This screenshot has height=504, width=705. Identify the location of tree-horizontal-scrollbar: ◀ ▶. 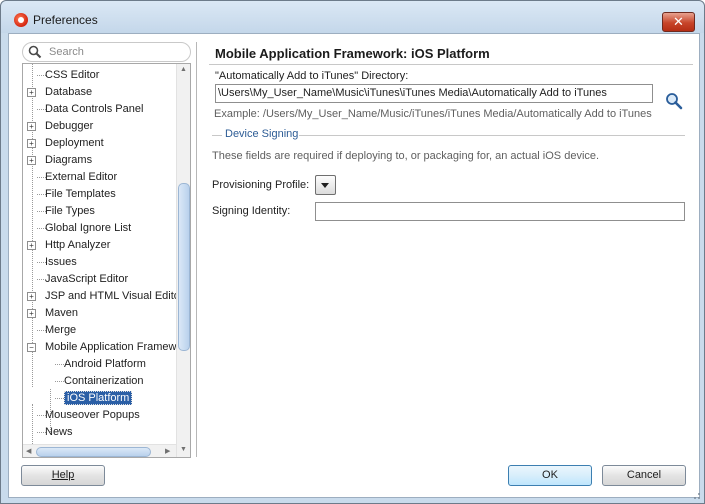
(99, 450).